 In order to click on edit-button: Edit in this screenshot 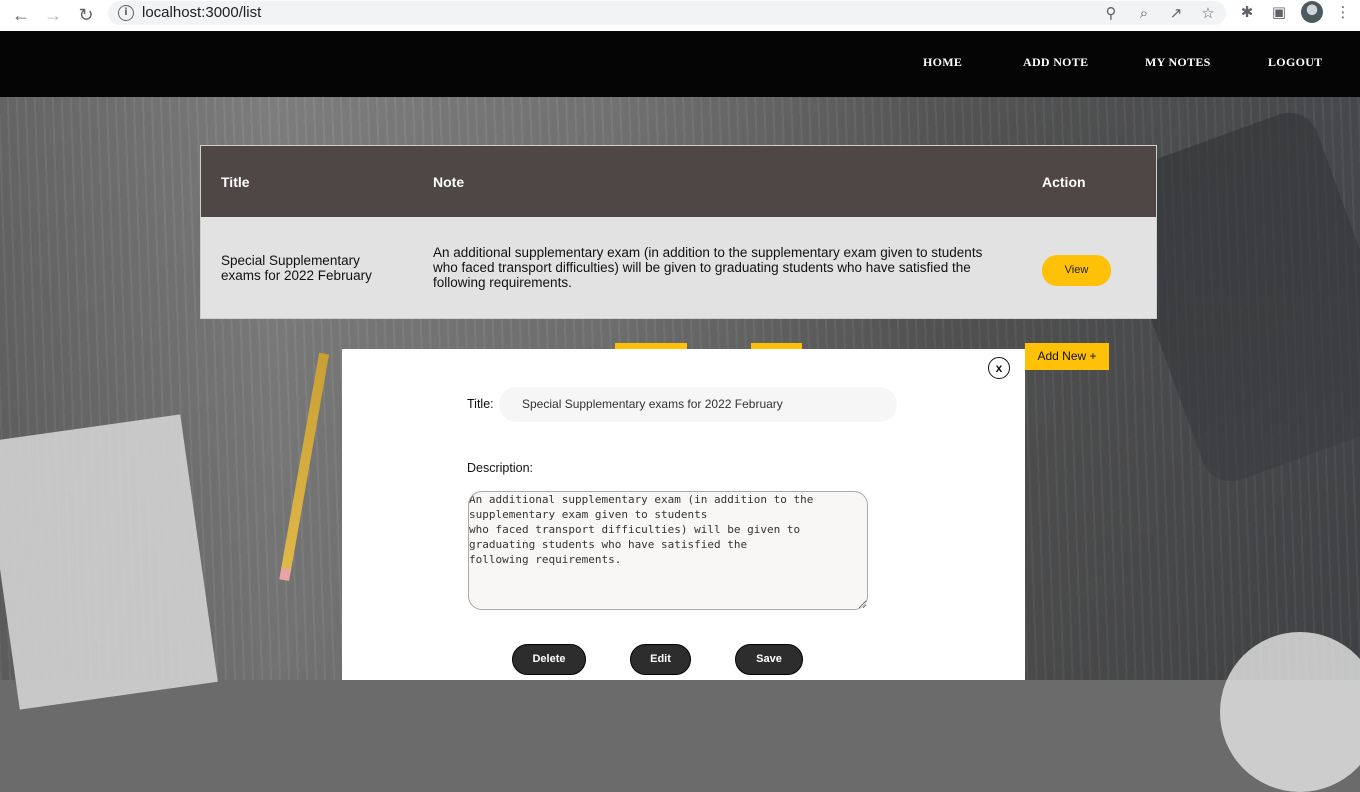, I will do `click(660, 659)`.